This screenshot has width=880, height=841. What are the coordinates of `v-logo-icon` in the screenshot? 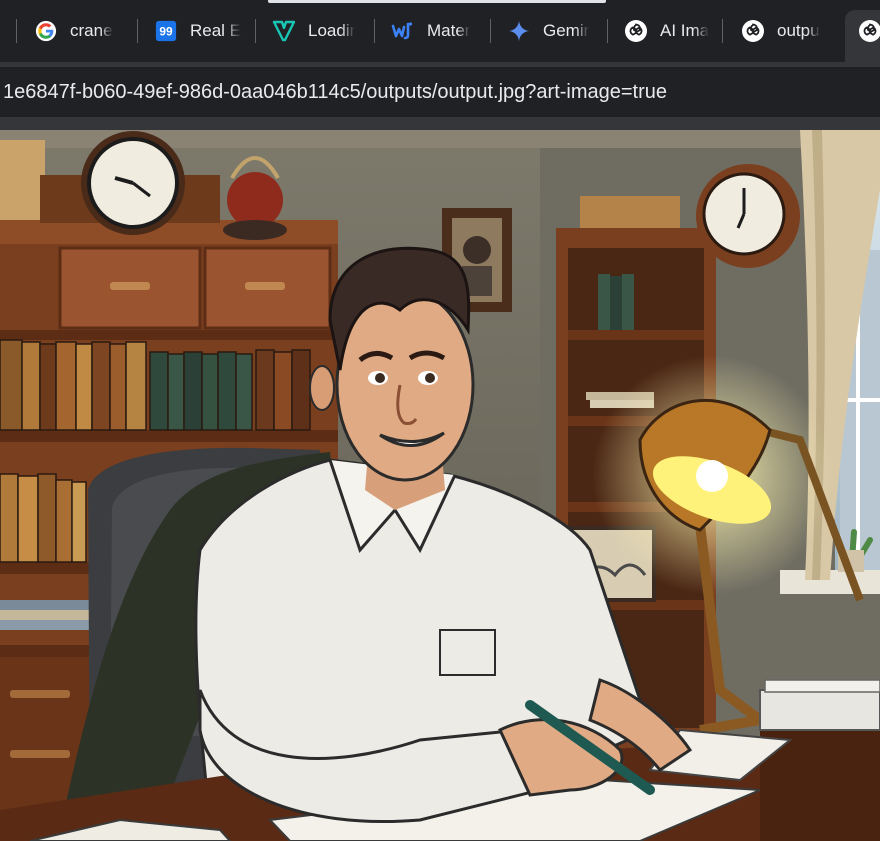 It's located at (284, 31).